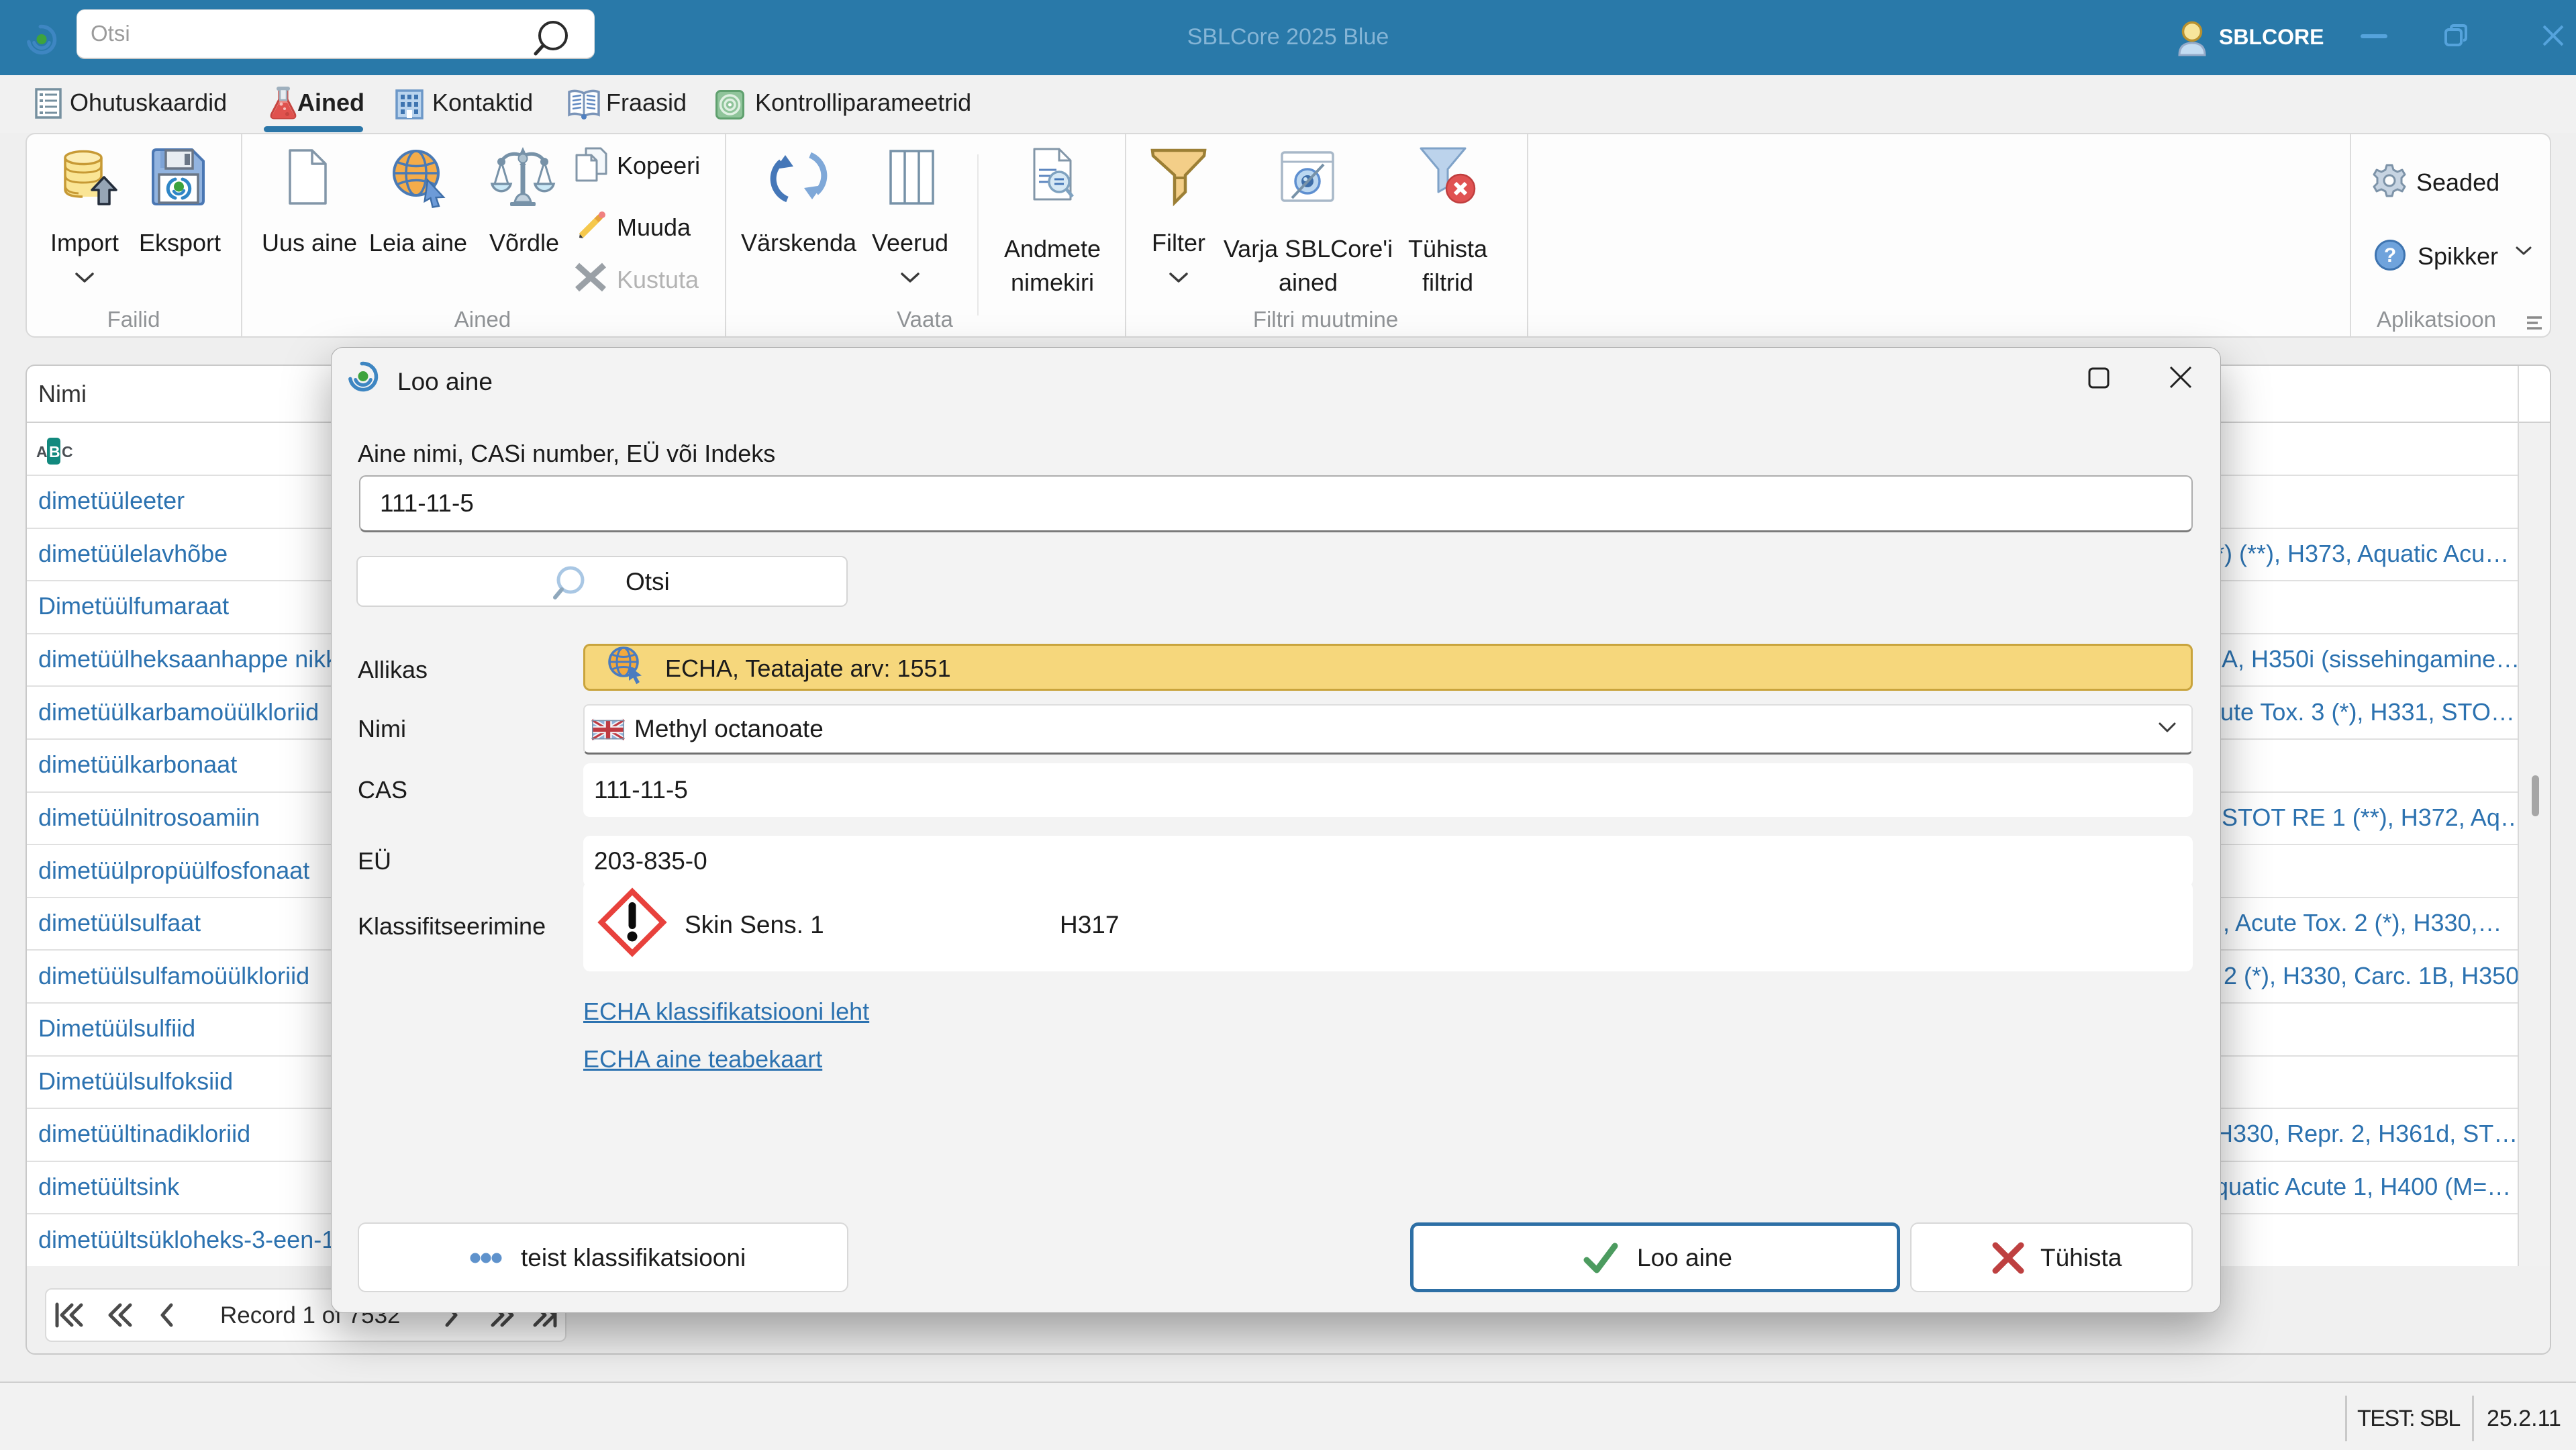 This screenshot has height=1450, width=2576. I want to click on svg-text: C, so click(67, 452).